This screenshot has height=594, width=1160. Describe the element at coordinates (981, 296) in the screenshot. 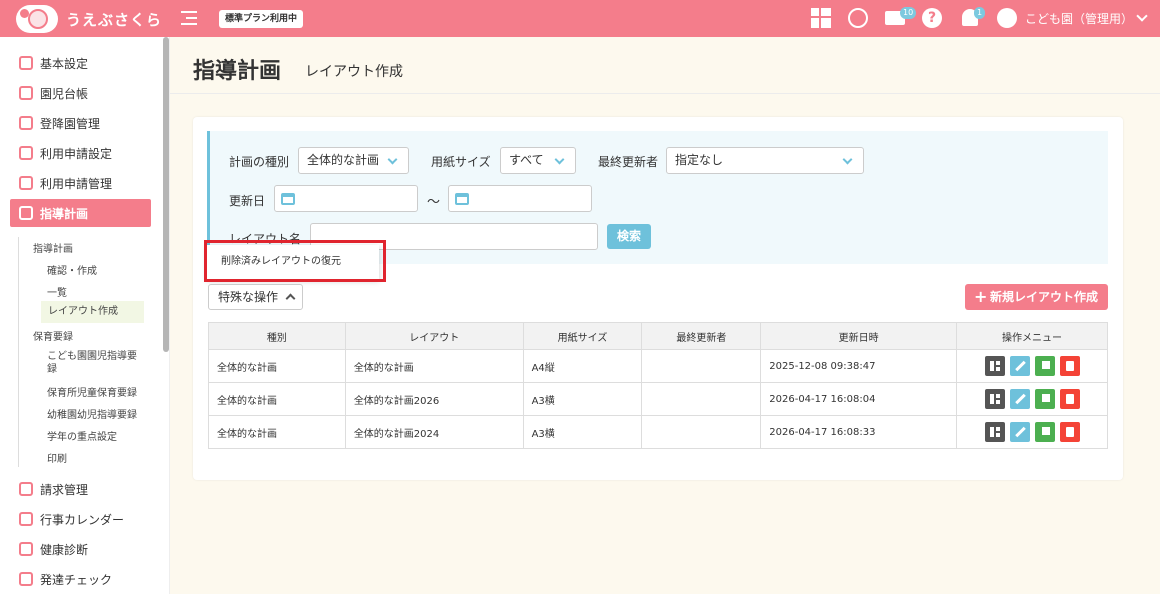

I see `plus-icon: +` at that location.